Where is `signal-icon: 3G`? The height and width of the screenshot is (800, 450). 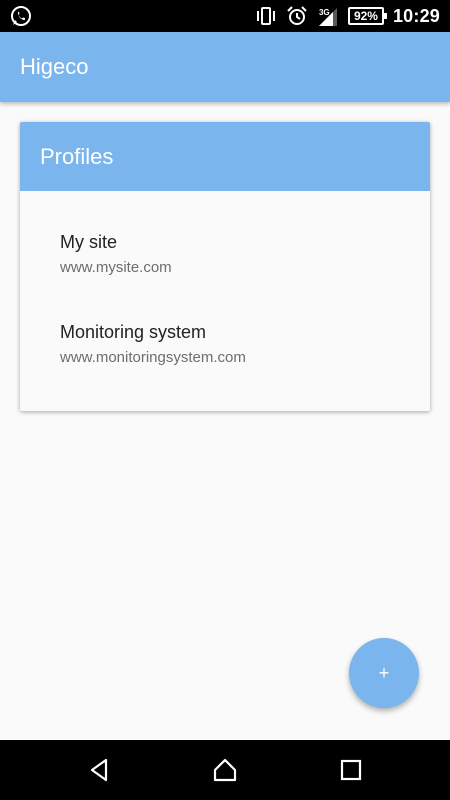
signal-icon: 3G is located at coordinates (328, 16).